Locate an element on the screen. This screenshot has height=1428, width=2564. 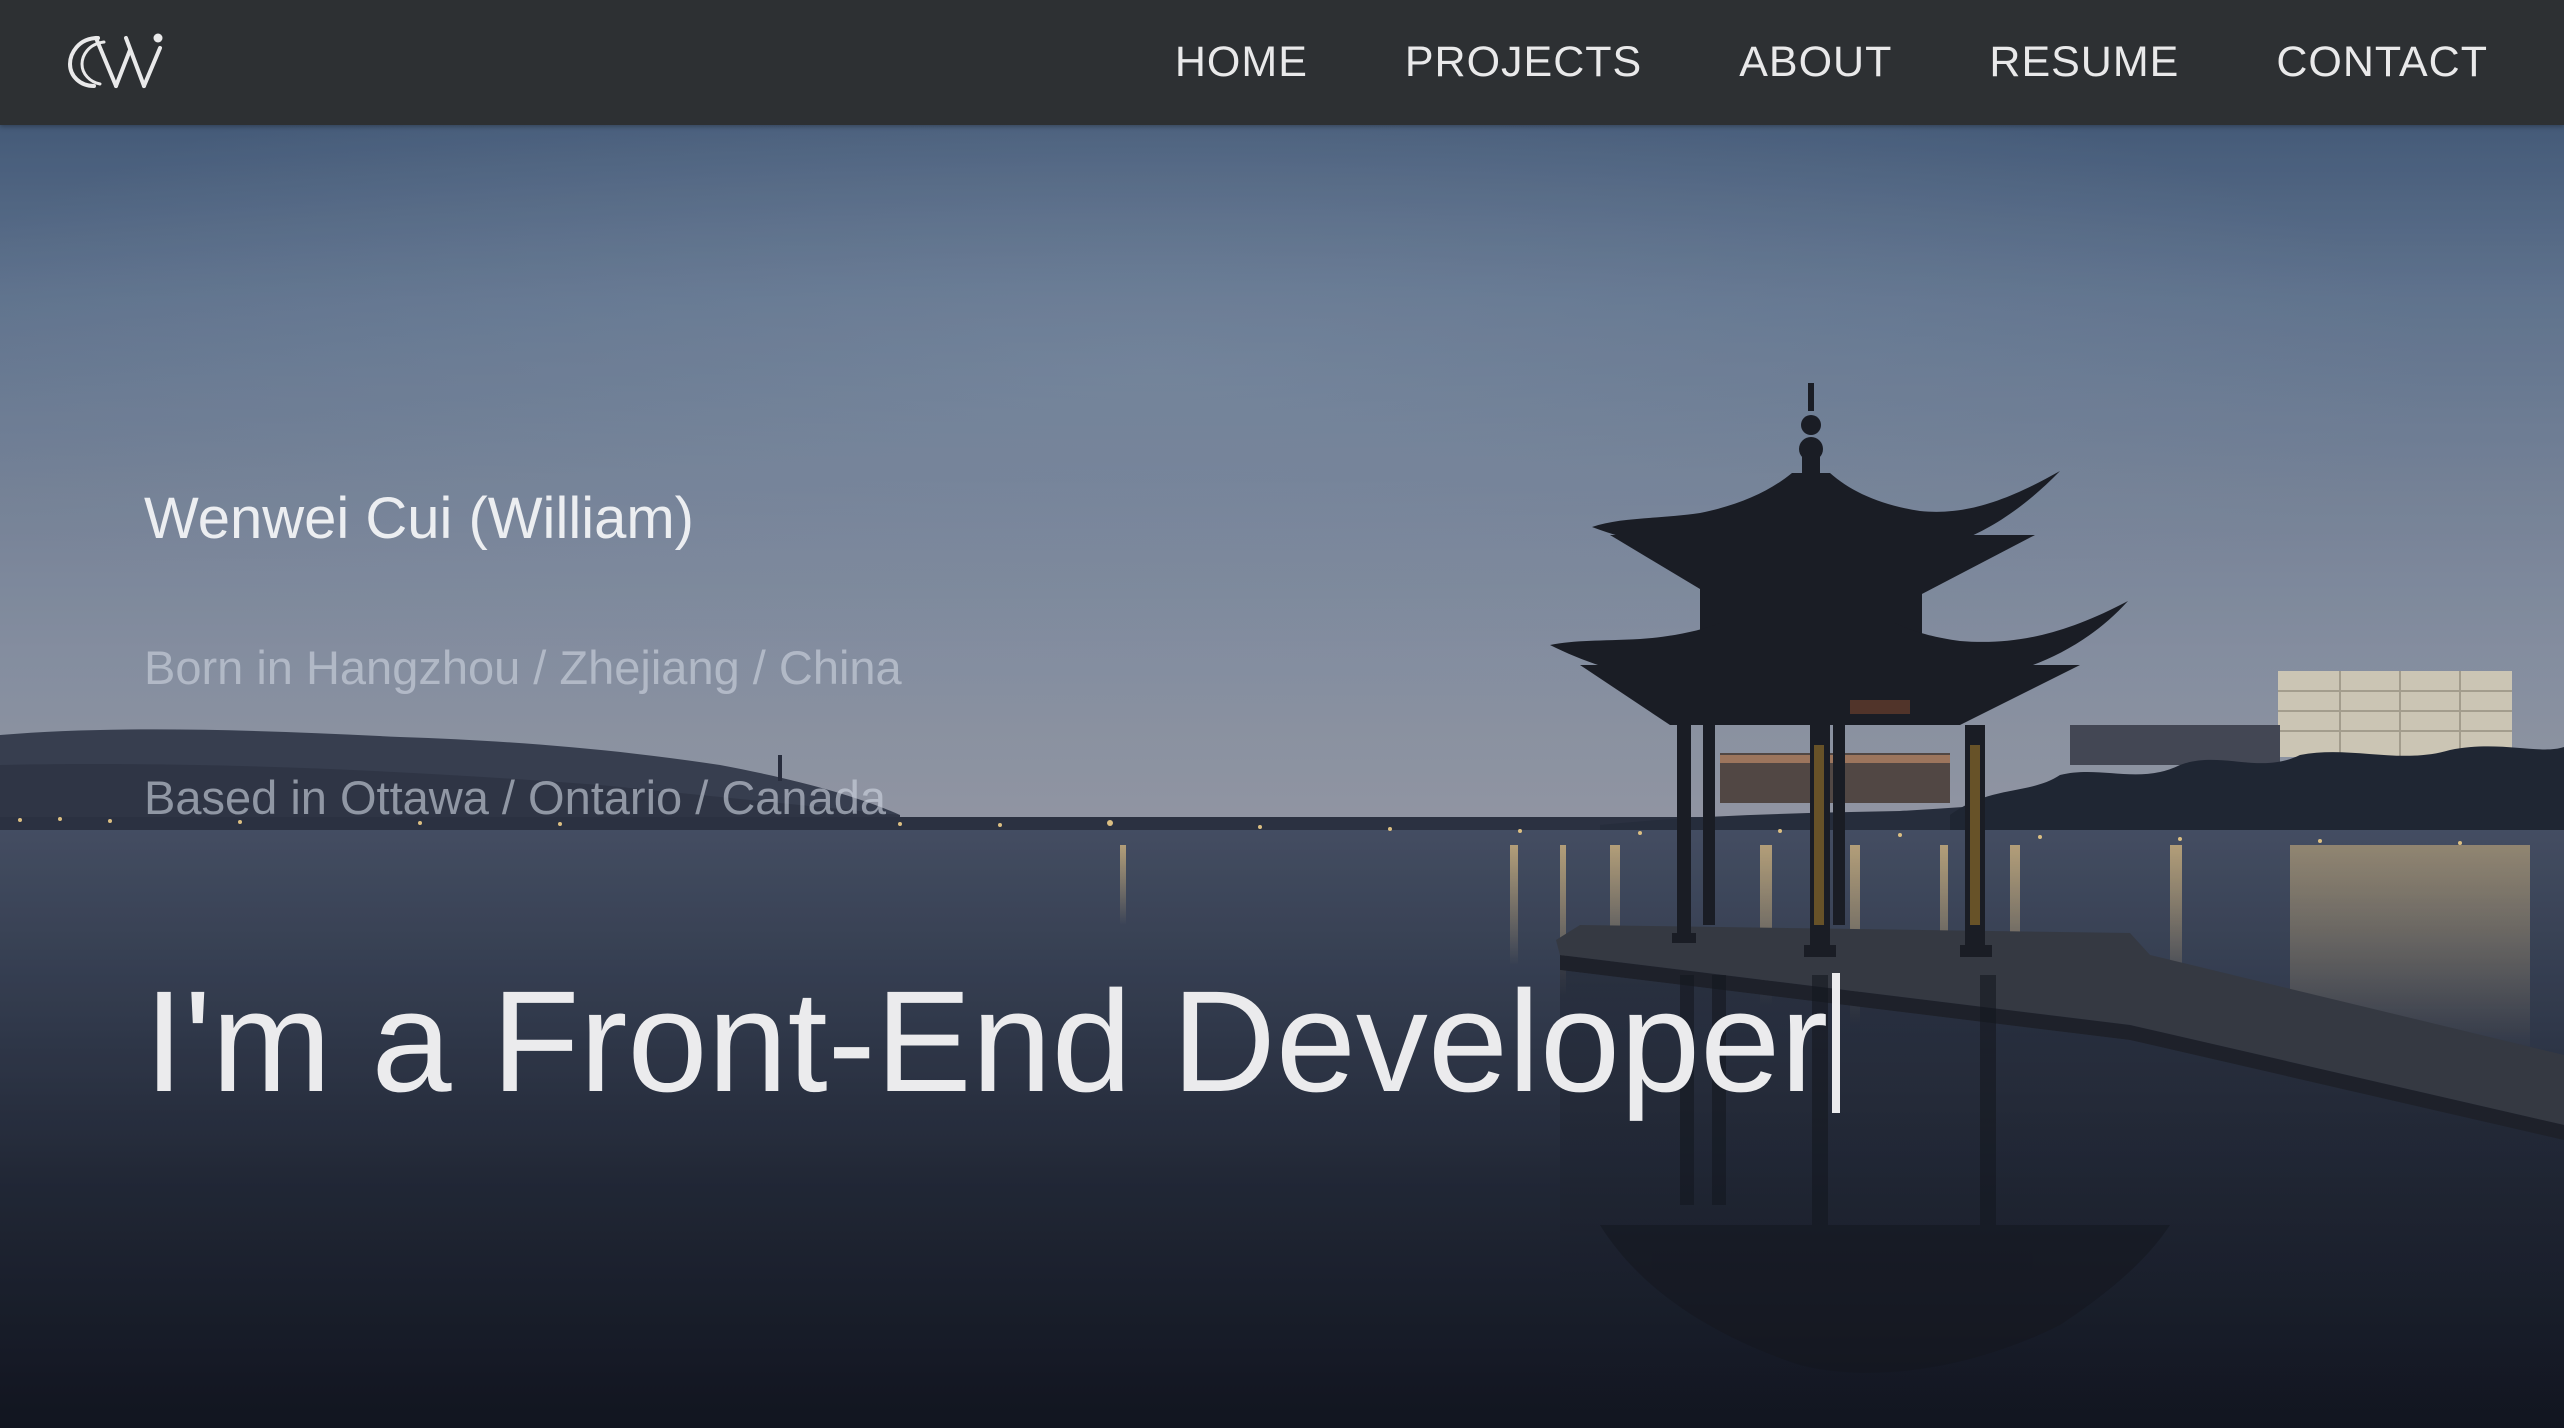
nav-link-home: HOME is located at coordinates (1241, 62).